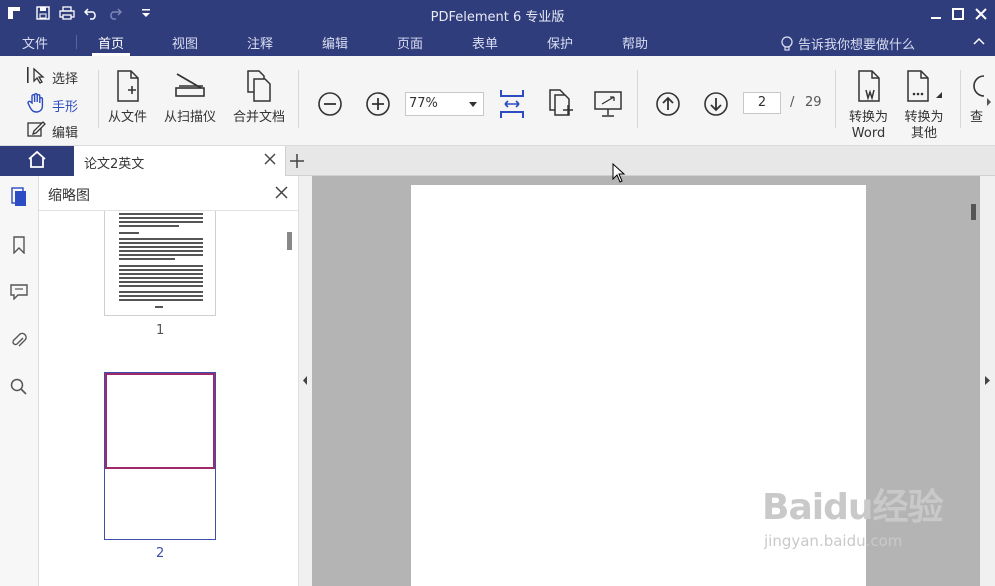  What do you see at coordinates (989, 103) in the screenshot?
I see `ribbon-scroll-right-icon` at bounding box center [989, 103].